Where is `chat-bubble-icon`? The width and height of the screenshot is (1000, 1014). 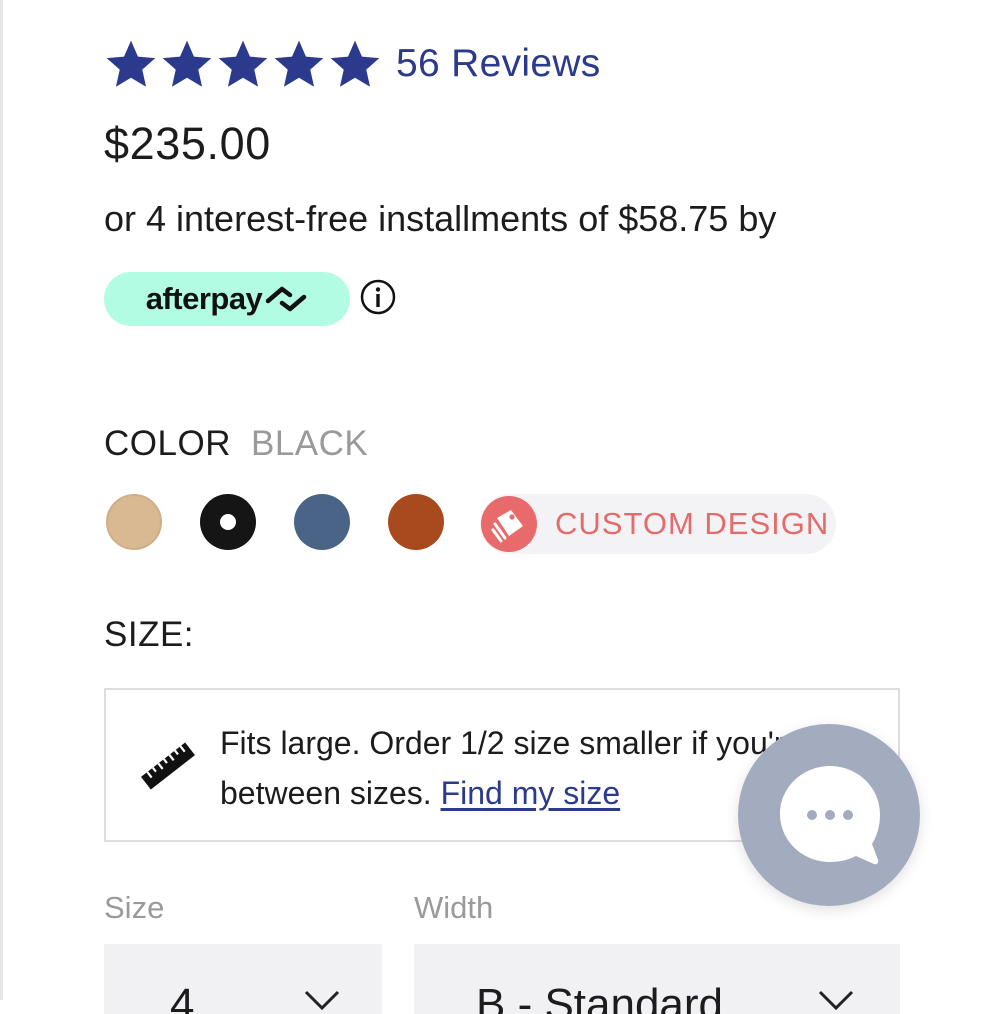
chat-bubble-icon is located at coordinates (830, 815).